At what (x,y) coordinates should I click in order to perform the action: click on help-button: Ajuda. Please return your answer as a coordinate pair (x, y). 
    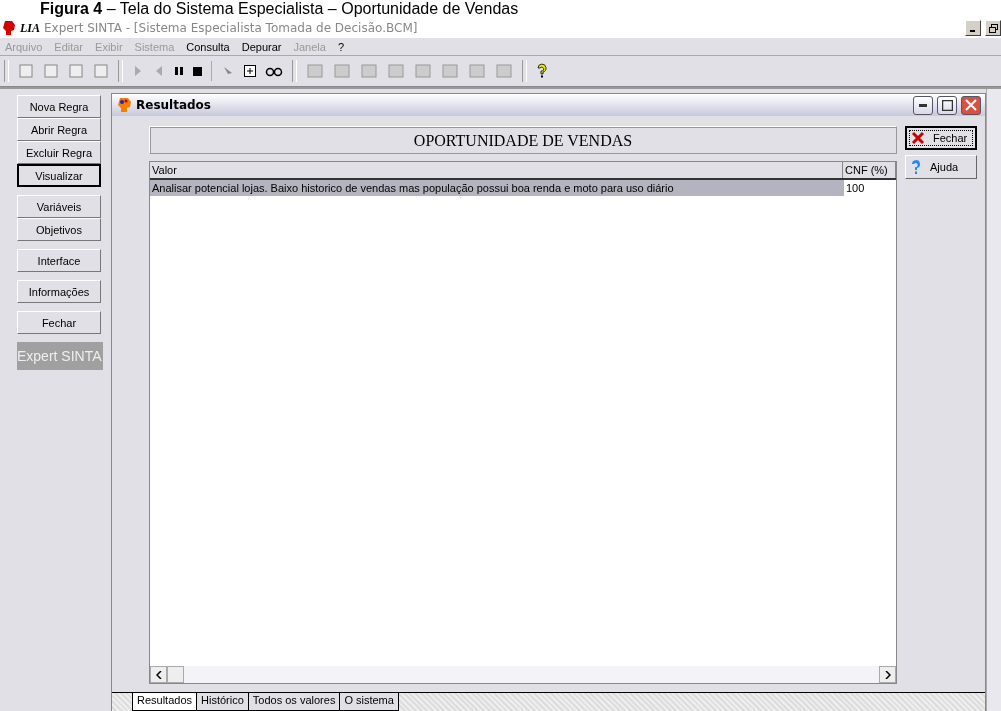
    Looking at the image, I should click on (941, 167).